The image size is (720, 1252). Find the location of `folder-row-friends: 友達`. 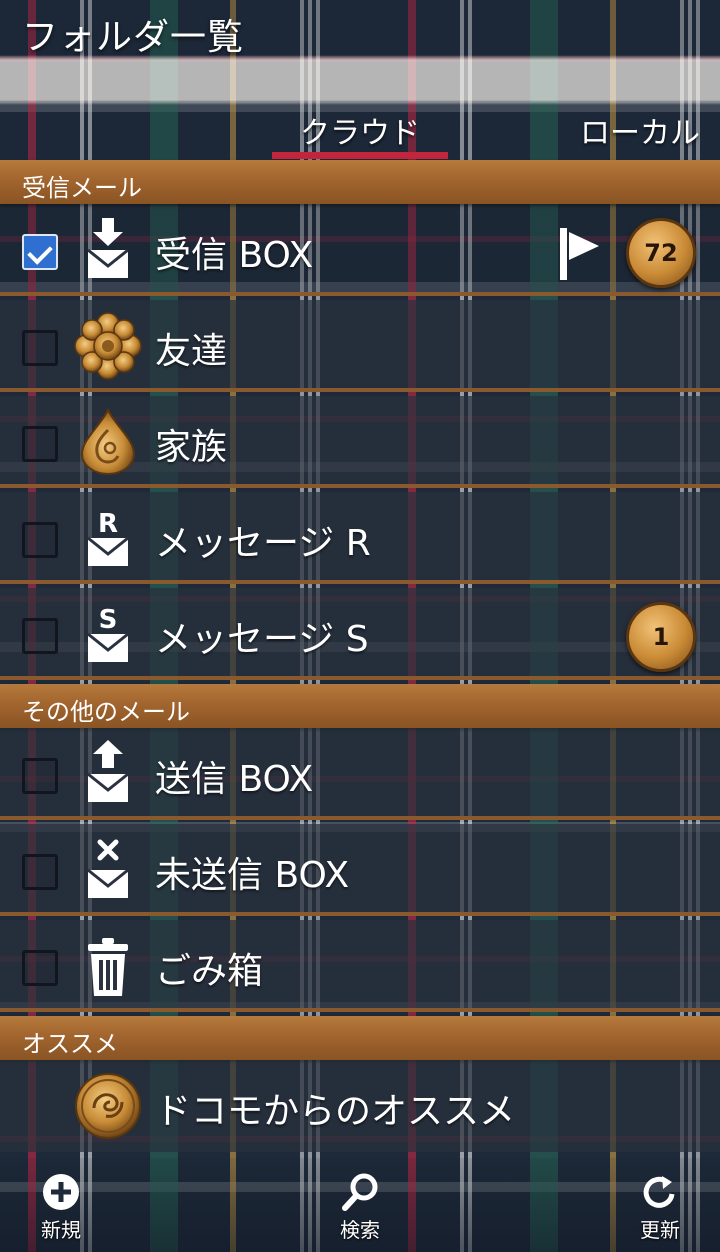

folder-row-friends: 友達 is located at coordinates (360, 346).